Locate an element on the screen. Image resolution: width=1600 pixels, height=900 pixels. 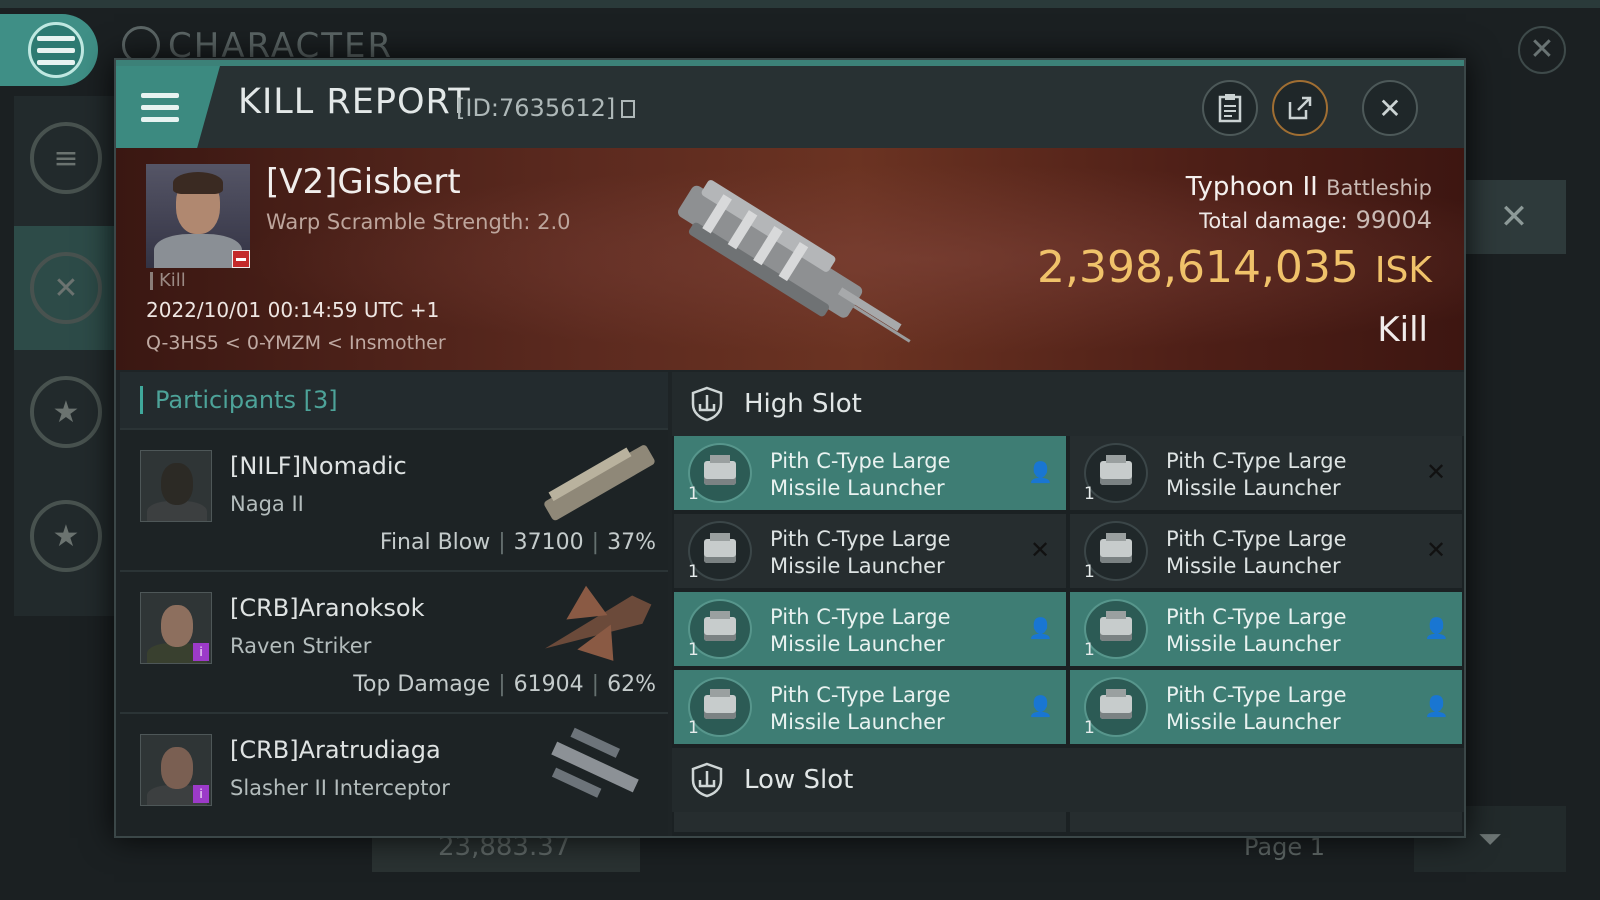
kill-id: [ID:7635612] is located at coordinates (546, 108).